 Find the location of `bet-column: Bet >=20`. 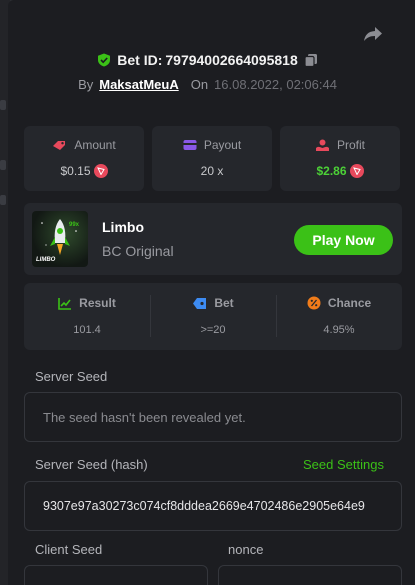

bet-column: Bet >=20 is located at coordinates (213, 316).